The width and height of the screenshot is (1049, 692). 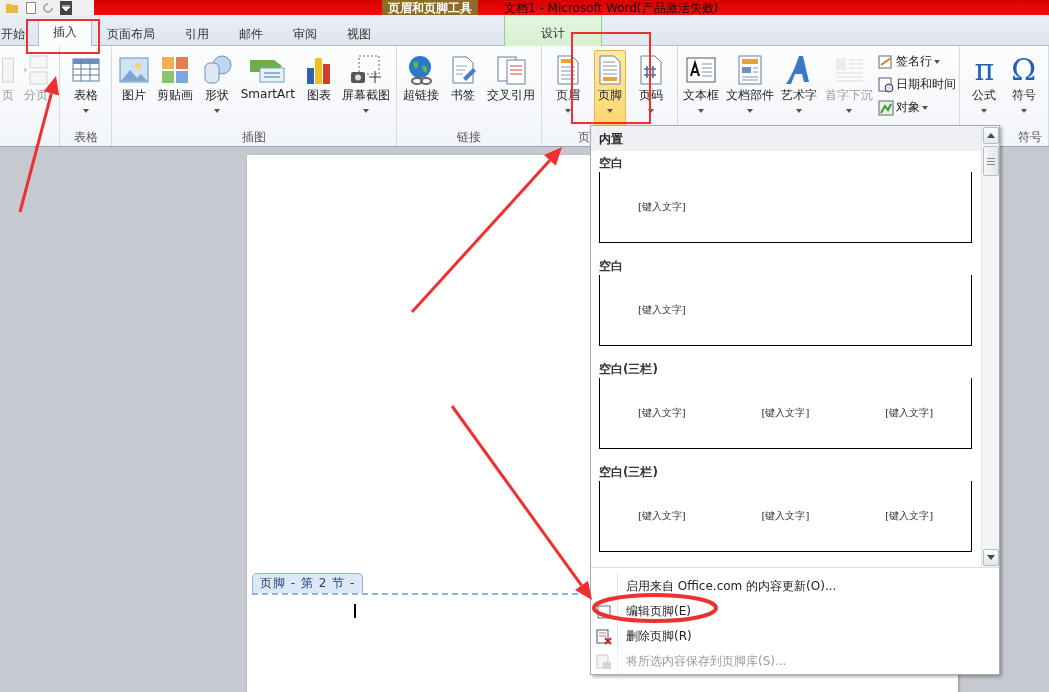 I want to click on ribbon-button: 形状, so click(x=217, y=89).